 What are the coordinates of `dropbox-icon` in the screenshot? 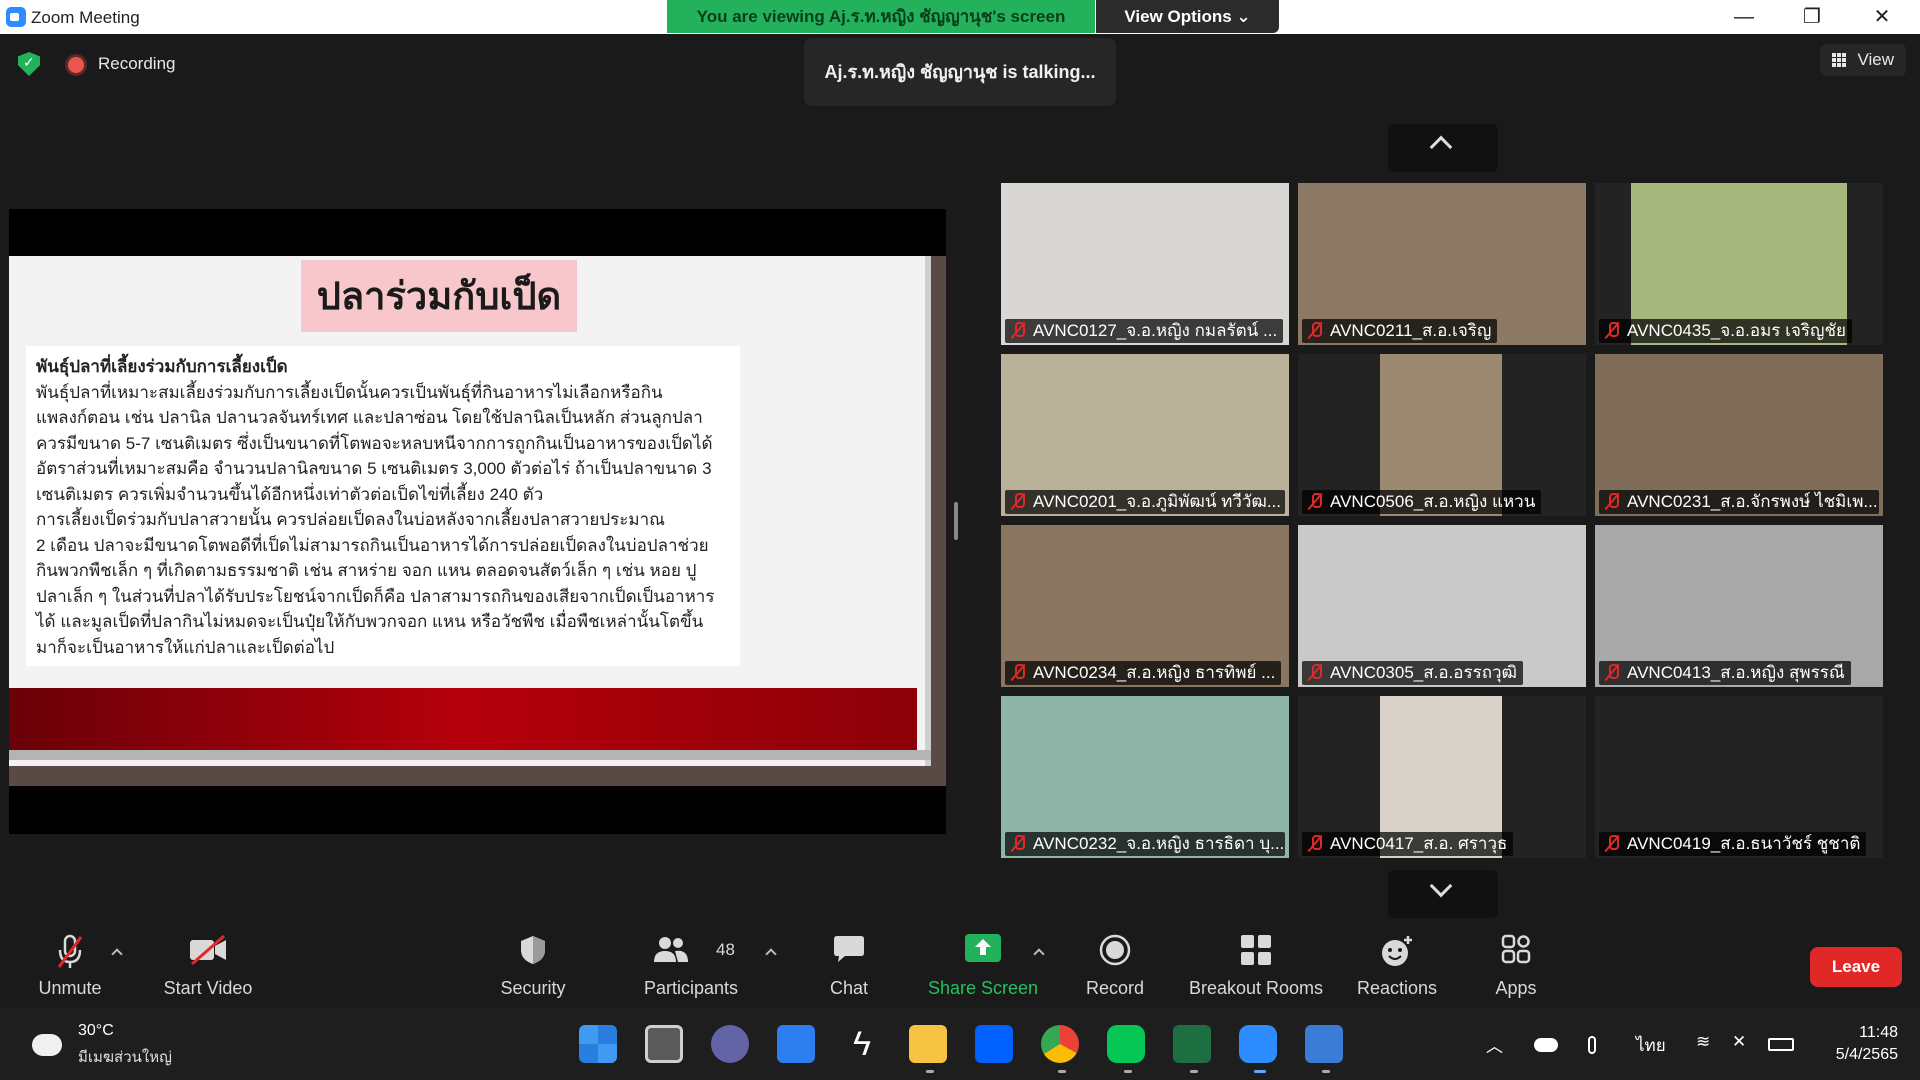 It's located at (994, 1044).